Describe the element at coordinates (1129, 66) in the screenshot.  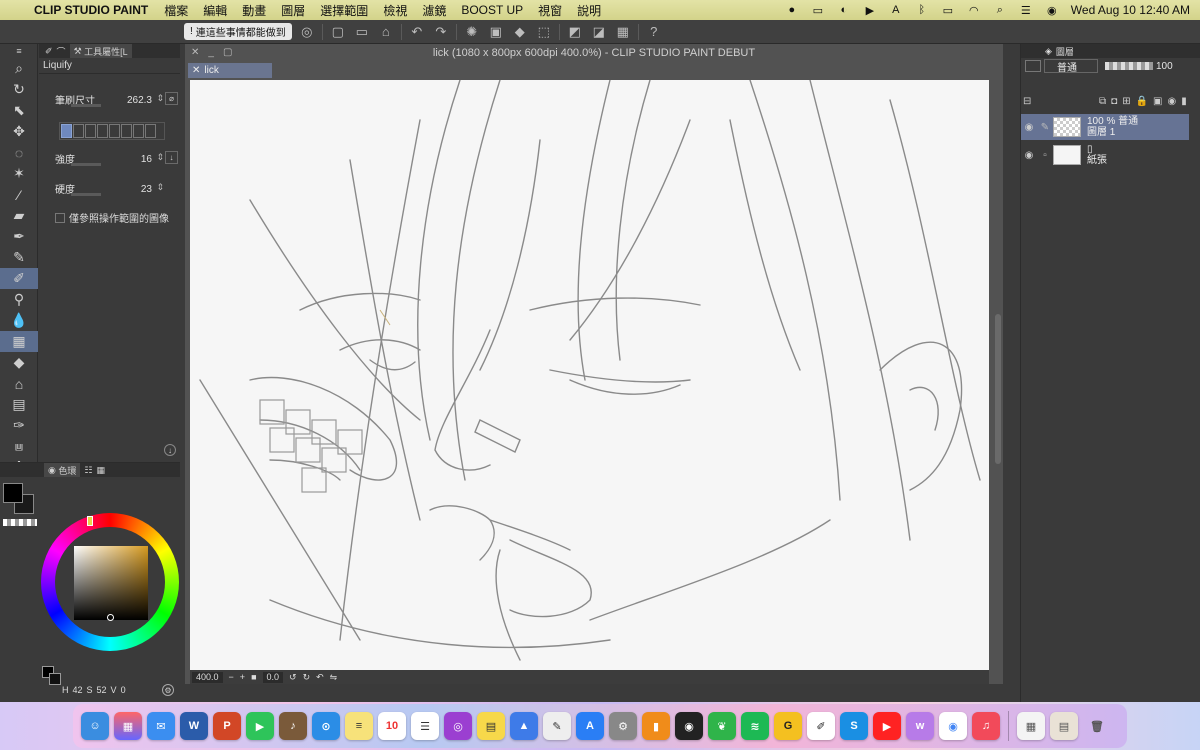
I see `opacity-slider` at that location.